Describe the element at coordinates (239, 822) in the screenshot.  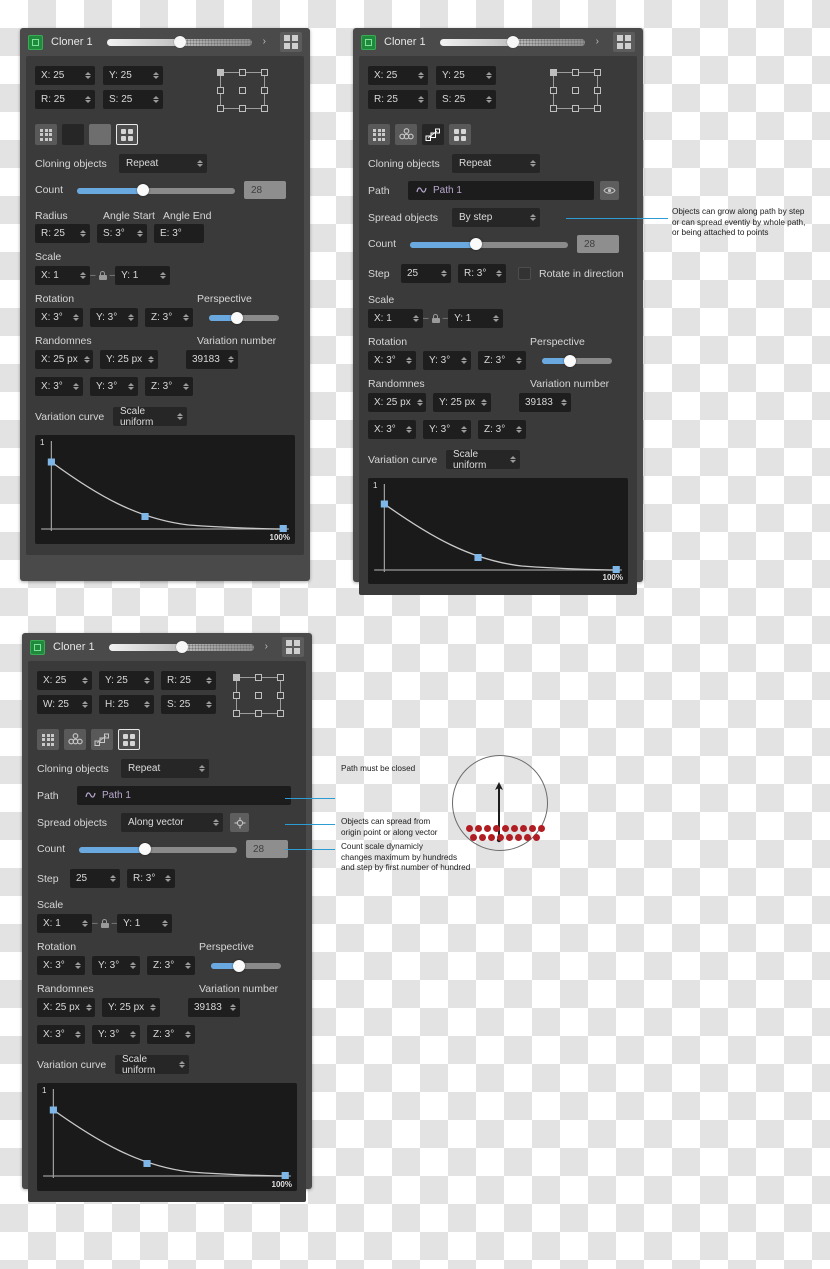
I see `target-crosshair-icon` at that location.